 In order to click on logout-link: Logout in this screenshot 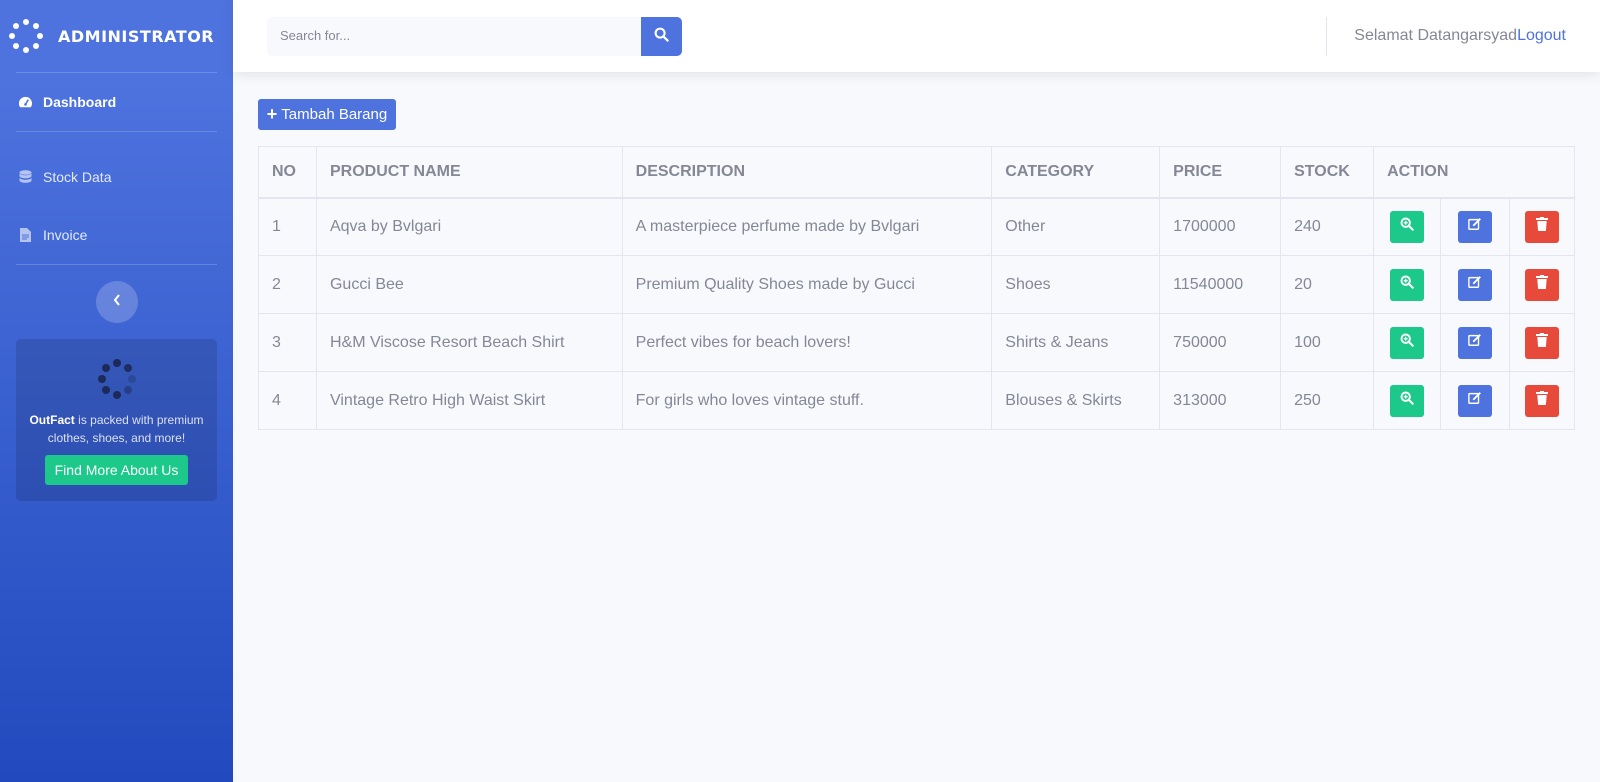, I will do `click(1541, 35)`.